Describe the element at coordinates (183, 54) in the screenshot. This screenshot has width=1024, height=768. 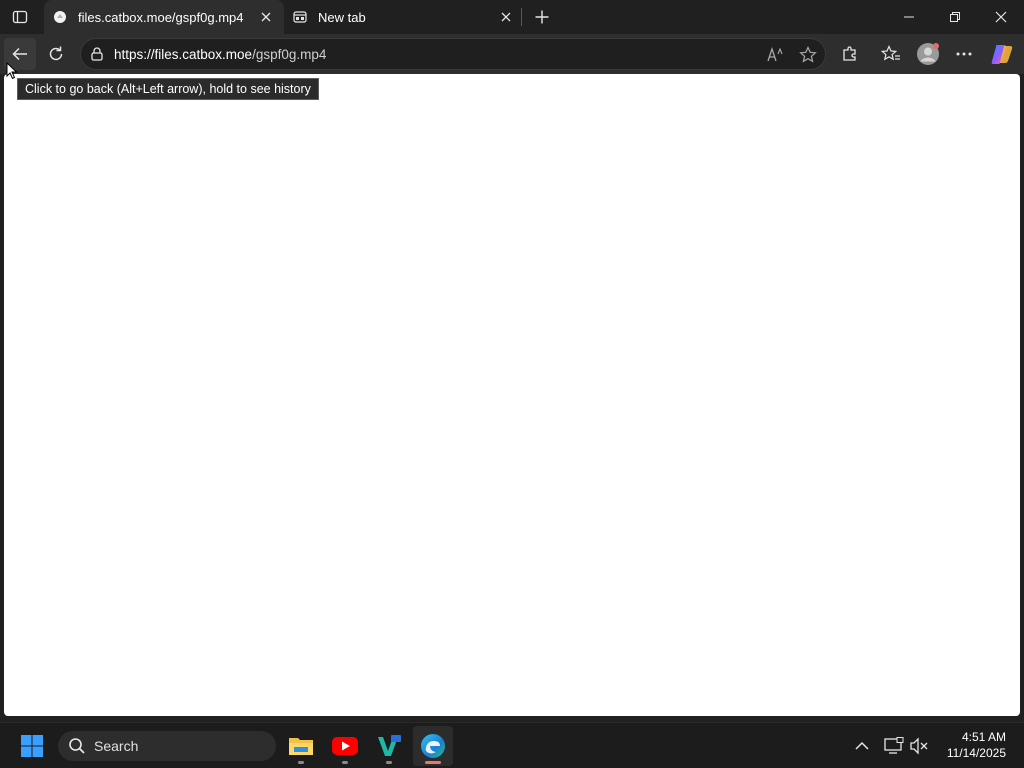
I see `url-host: https://files.catbox.moe` at that location.